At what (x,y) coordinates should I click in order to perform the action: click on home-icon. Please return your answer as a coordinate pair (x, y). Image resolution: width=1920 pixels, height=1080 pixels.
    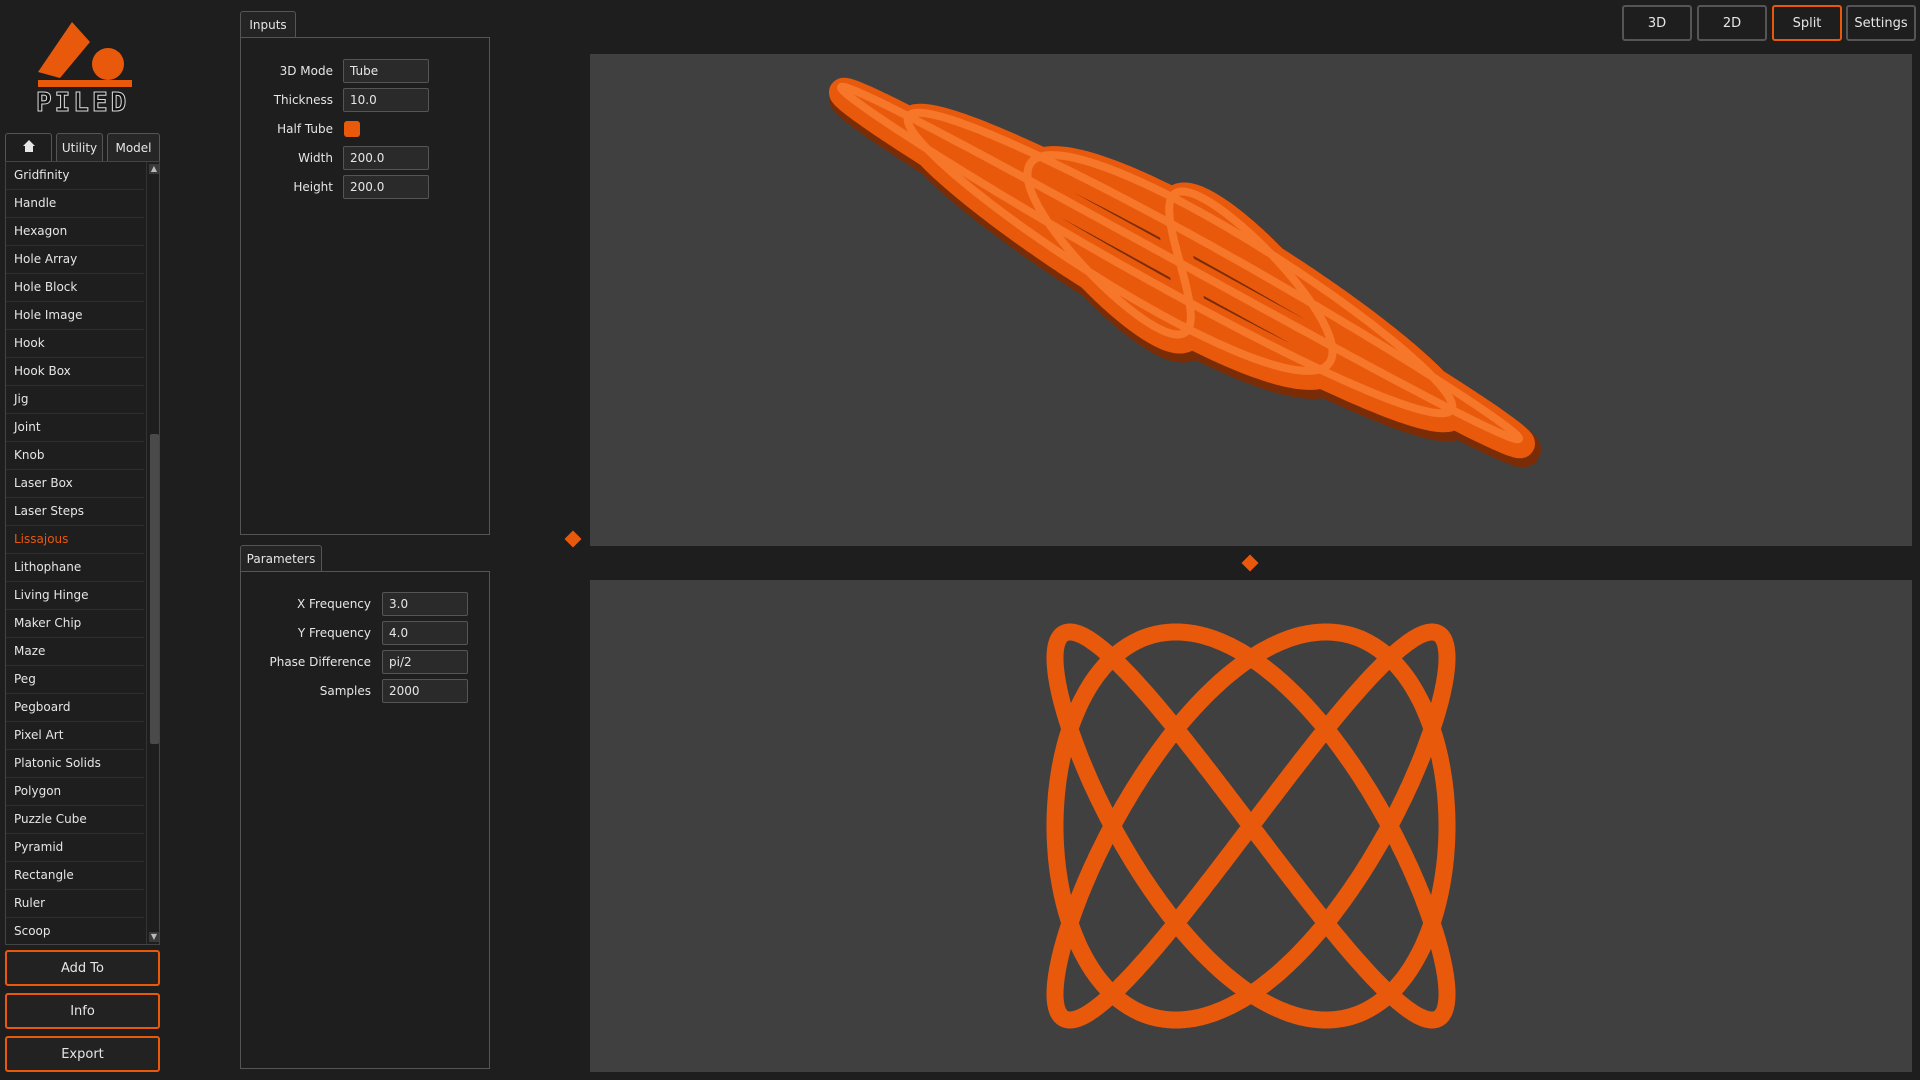
    Looking at the image, I should click on (29, 147).